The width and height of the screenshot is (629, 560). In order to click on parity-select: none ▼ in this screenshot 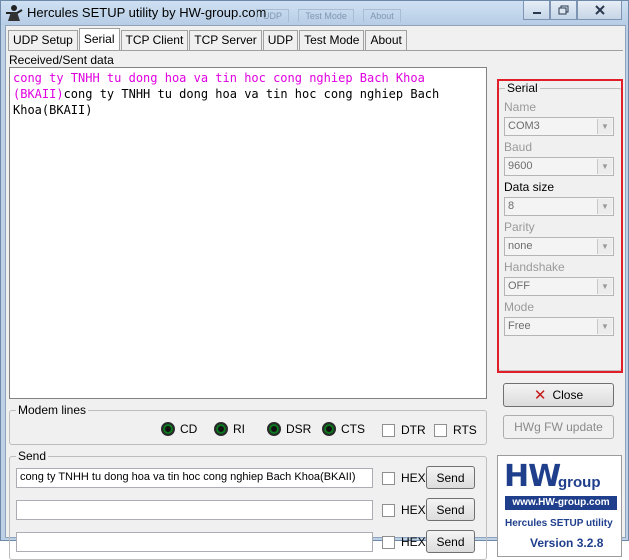, I will do `click(559, 246)`.